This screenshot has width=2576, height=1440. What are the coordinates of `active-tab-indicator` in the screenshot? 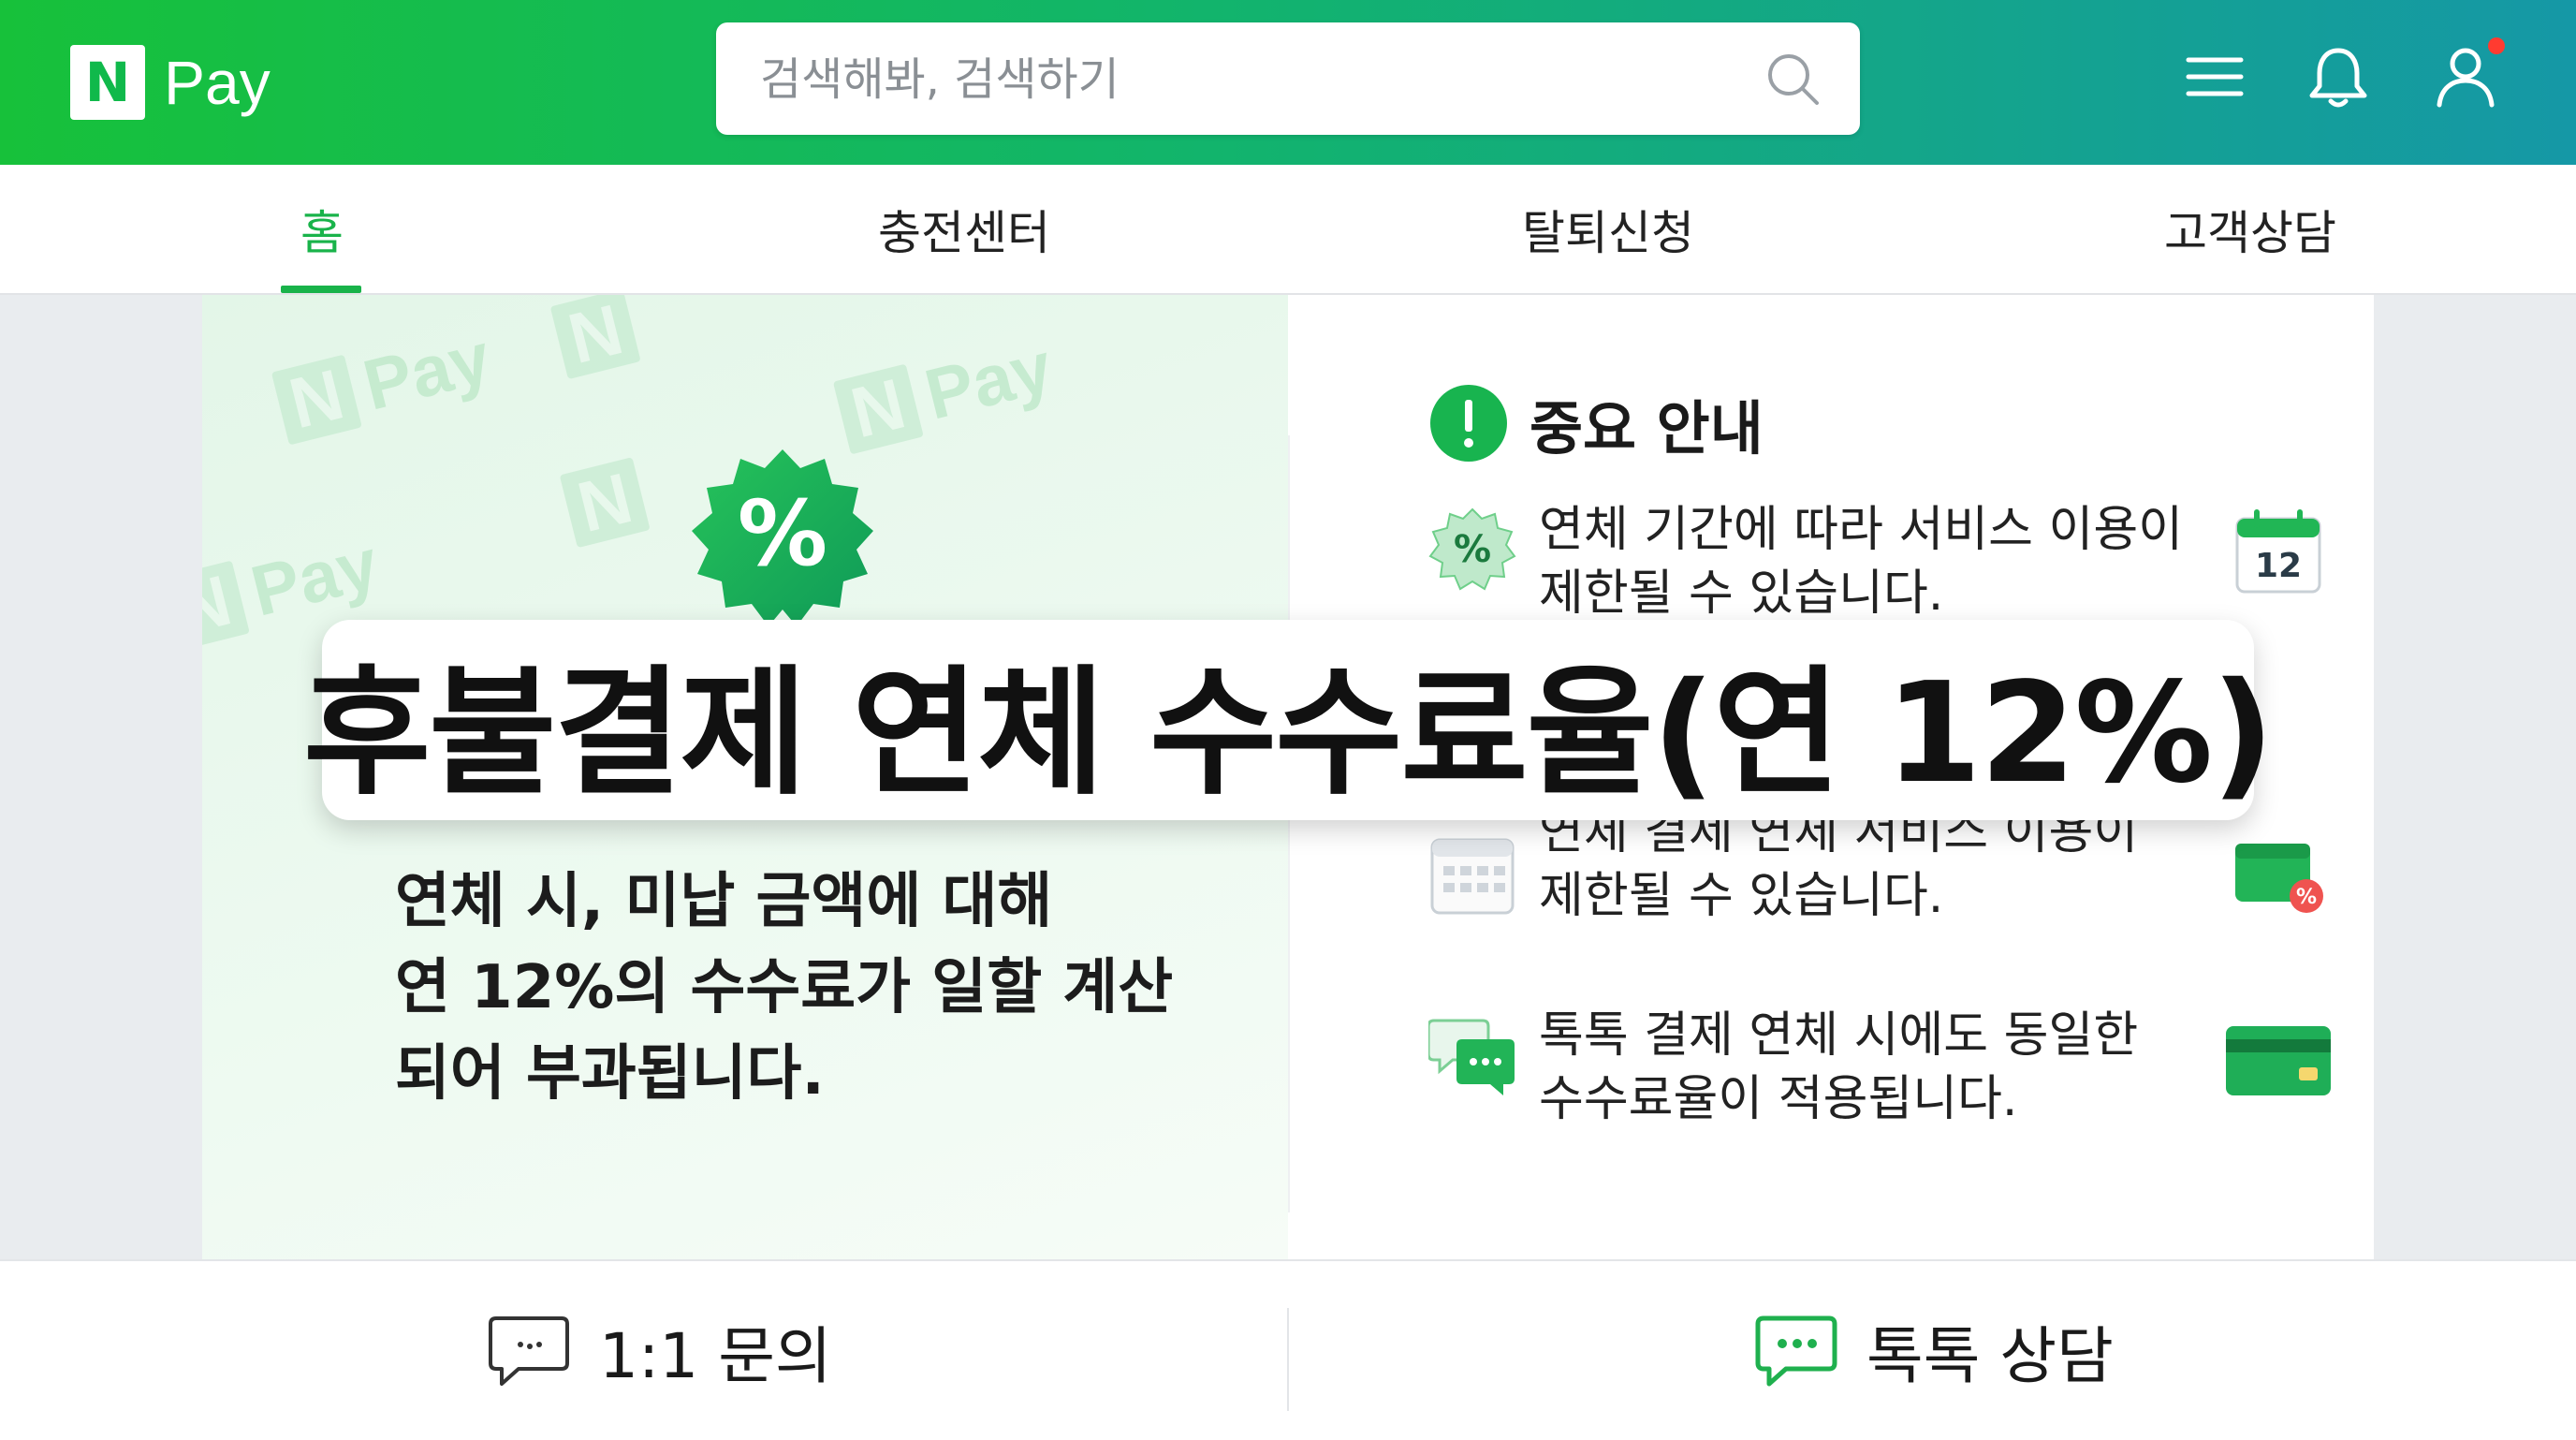 It's located at (321, 289).